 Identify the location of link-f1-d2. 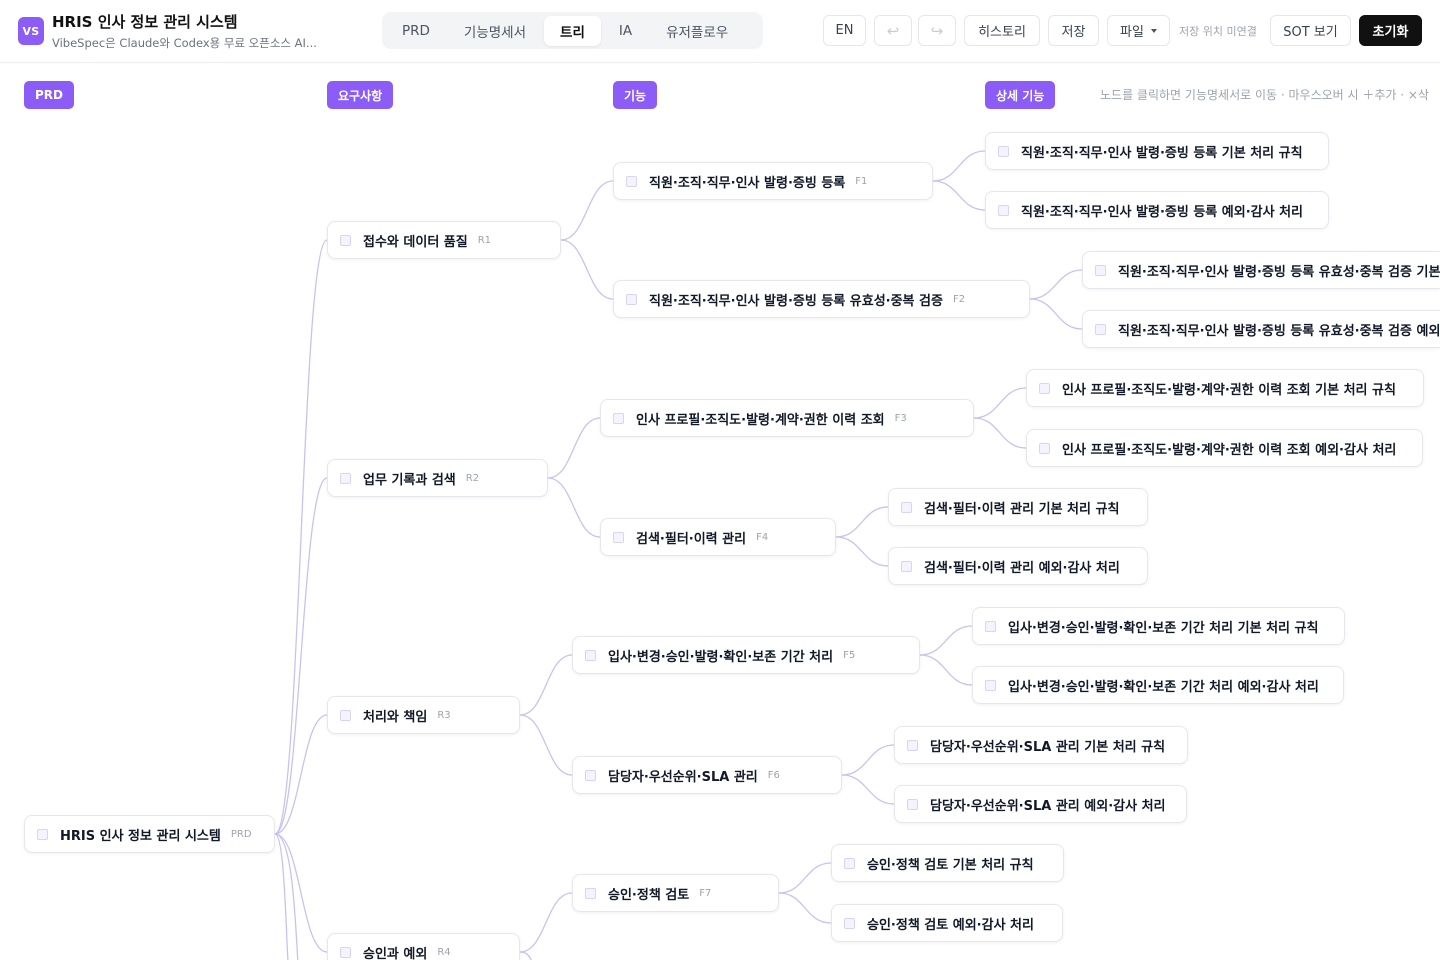
(959, 195).